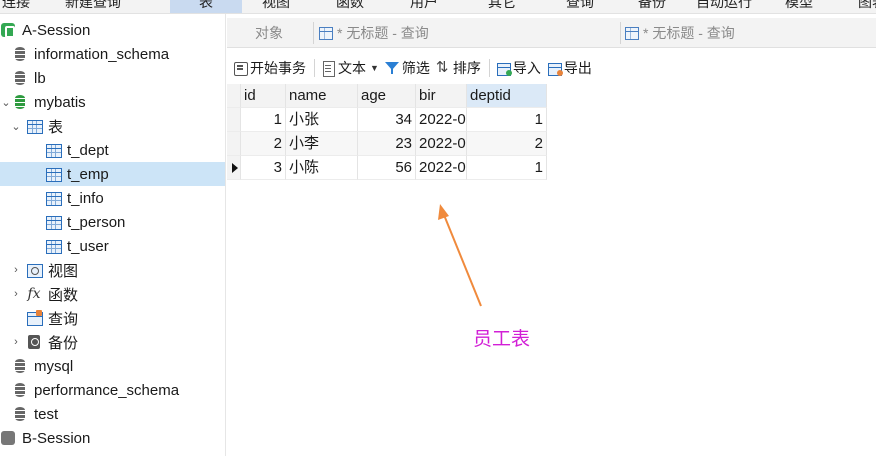 This screenshot has height=456, width=876. What do you see at coordinates (407, 68) in the screenshot?
I see `filter-button: 筛选` at bounding box center [407, 68].